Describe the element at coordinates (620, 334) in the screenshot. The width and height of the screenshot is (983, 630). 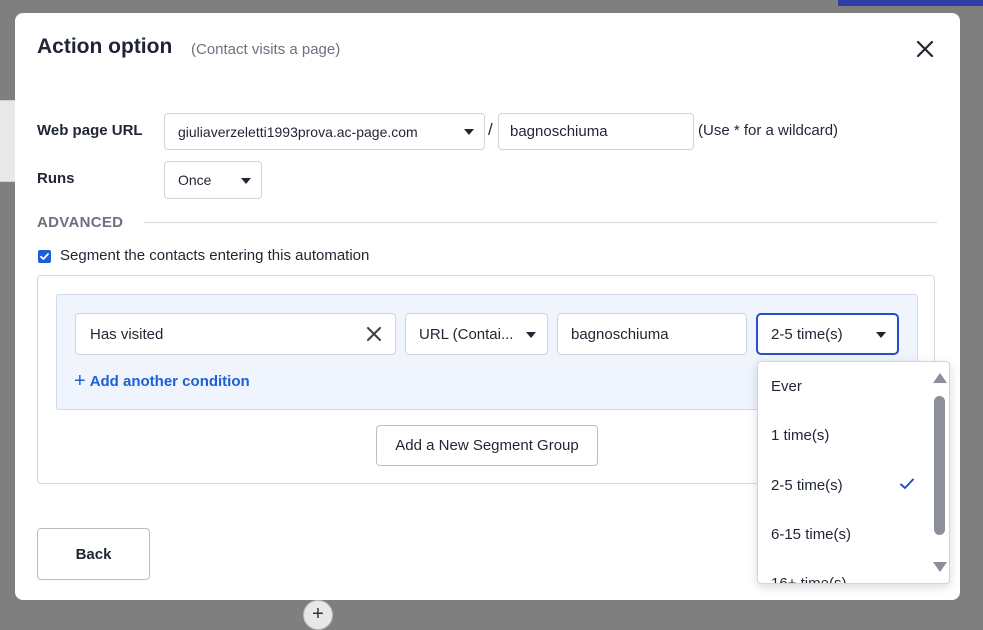
I see `condition-value: bagnoschiuma` at that location.